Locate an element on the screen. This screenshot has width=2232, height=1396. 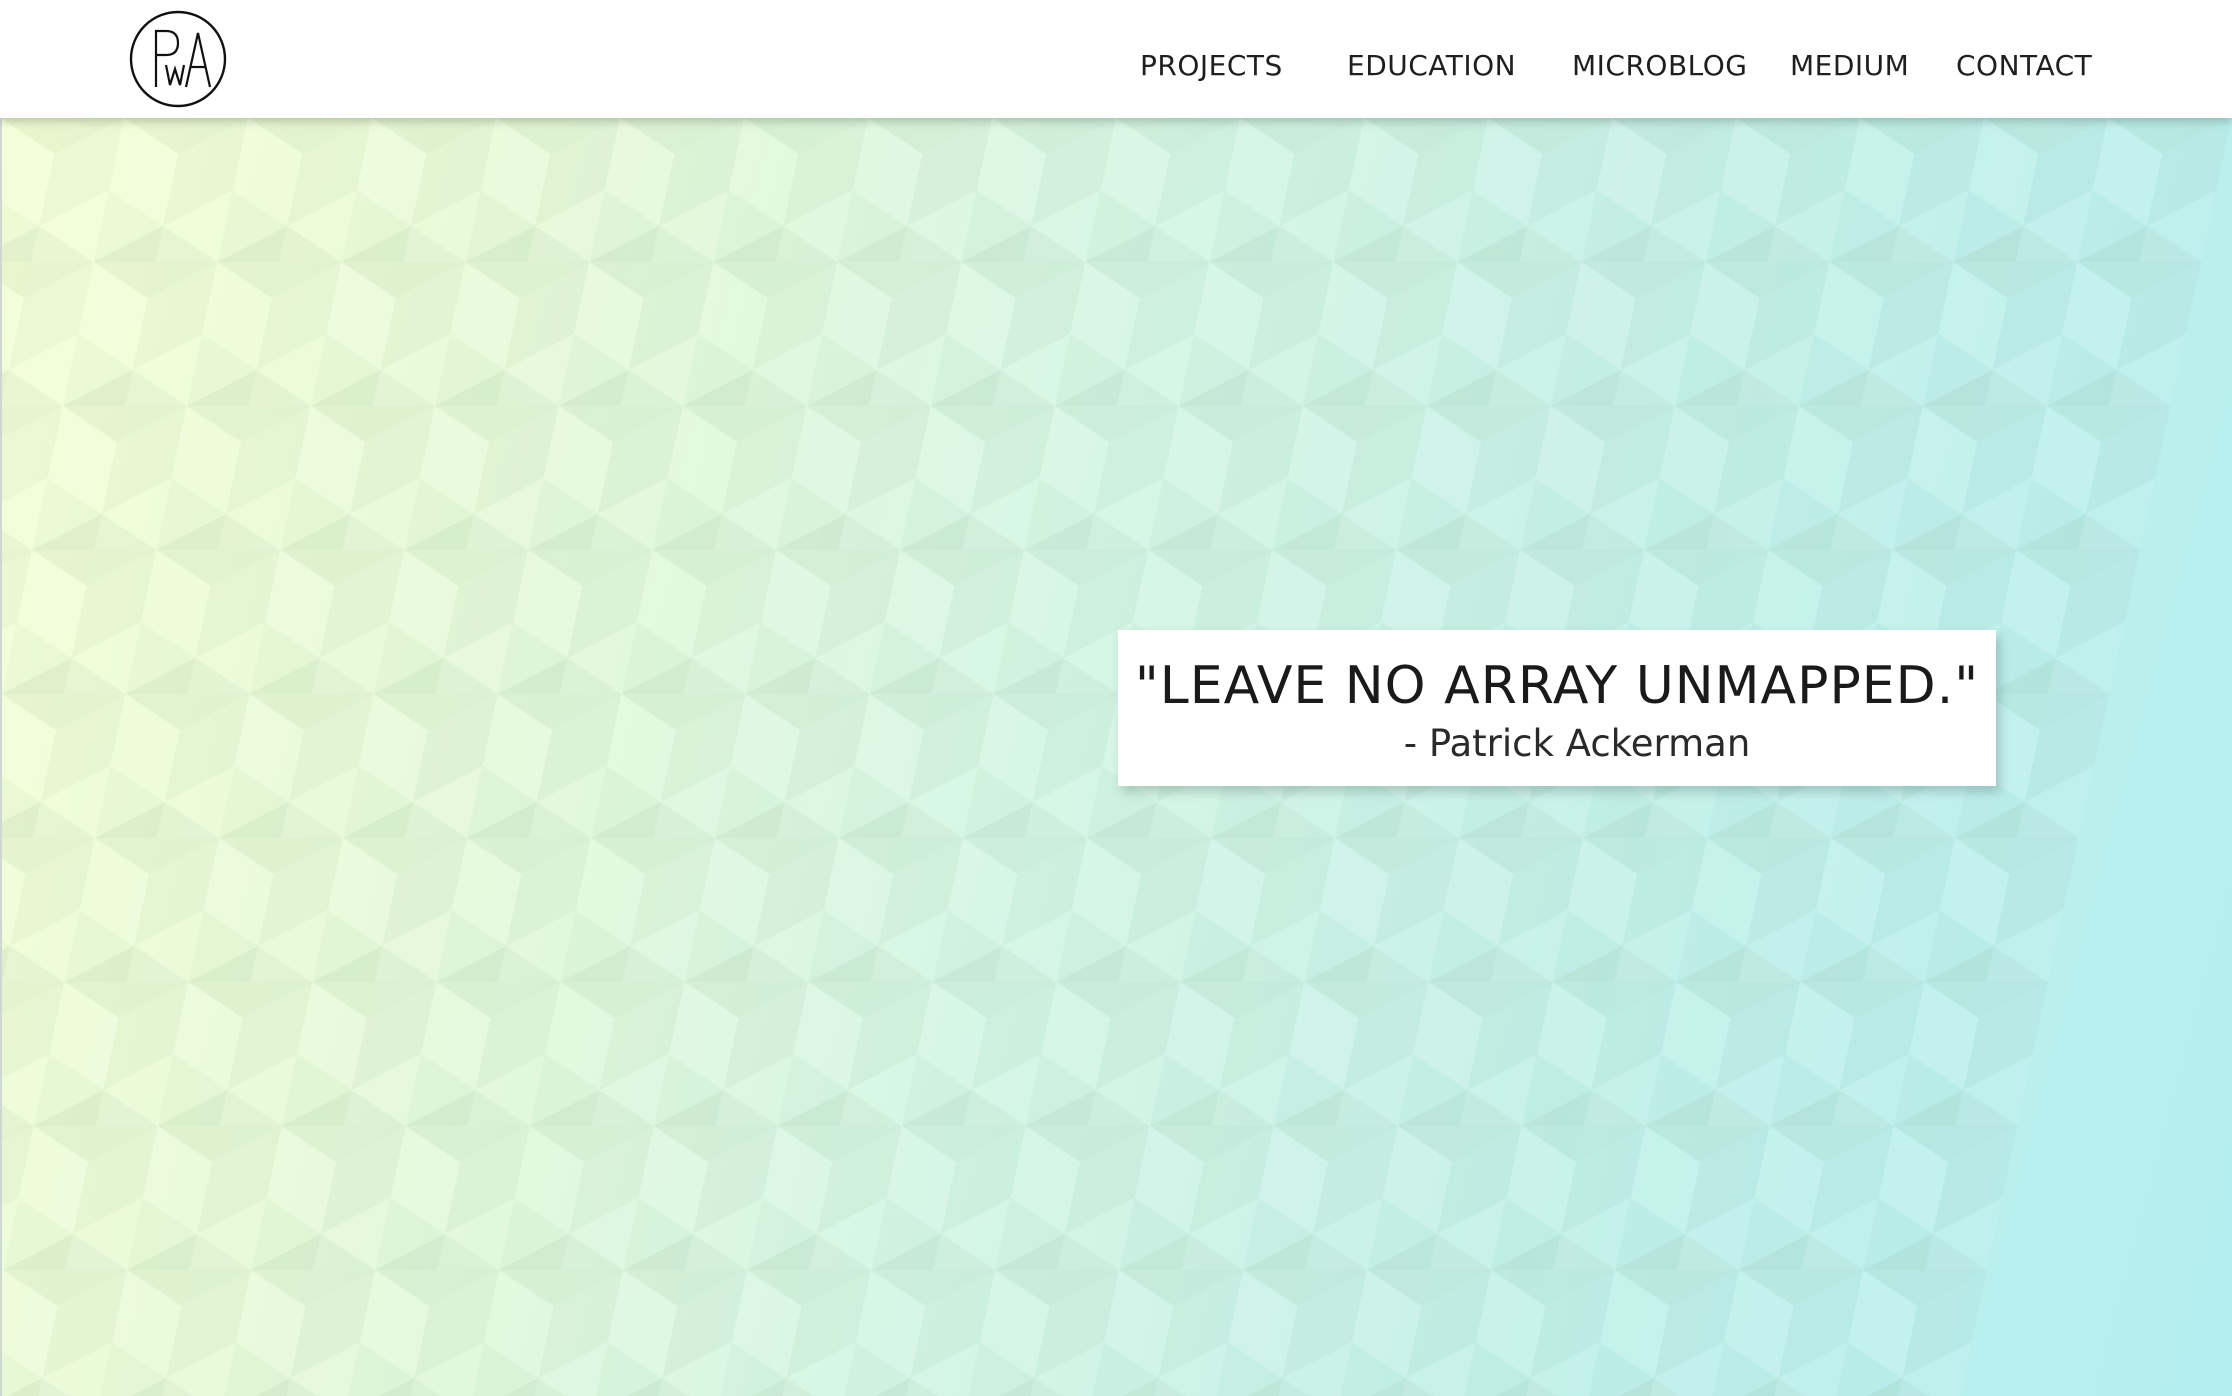
nav-link-education: EDUCATION is located at coordinates (1431, 66).